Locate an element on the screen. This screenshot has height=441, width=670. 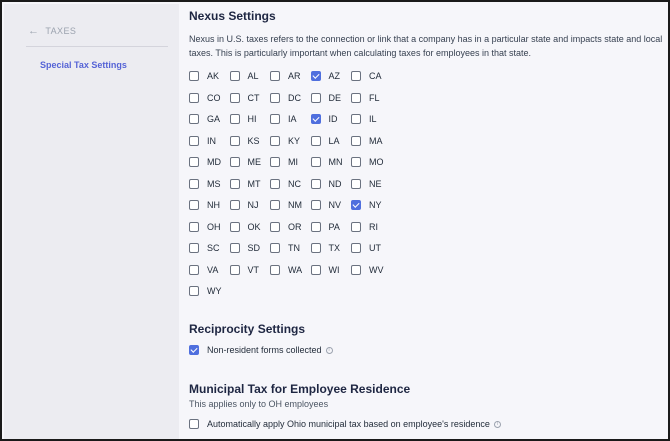
state-option-mn: MN is located at coordinates (326, 162).